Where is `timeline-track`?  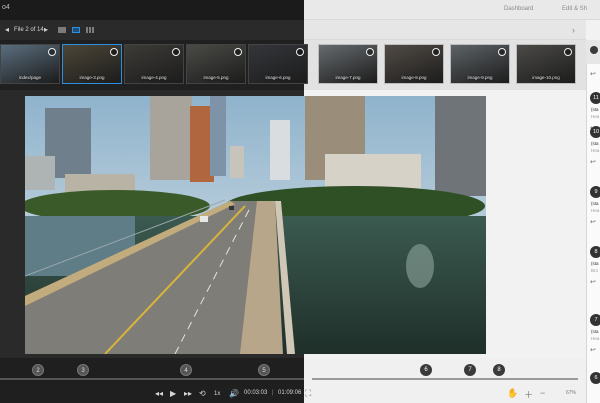
timeline-track is located at coordinates (152, 379).